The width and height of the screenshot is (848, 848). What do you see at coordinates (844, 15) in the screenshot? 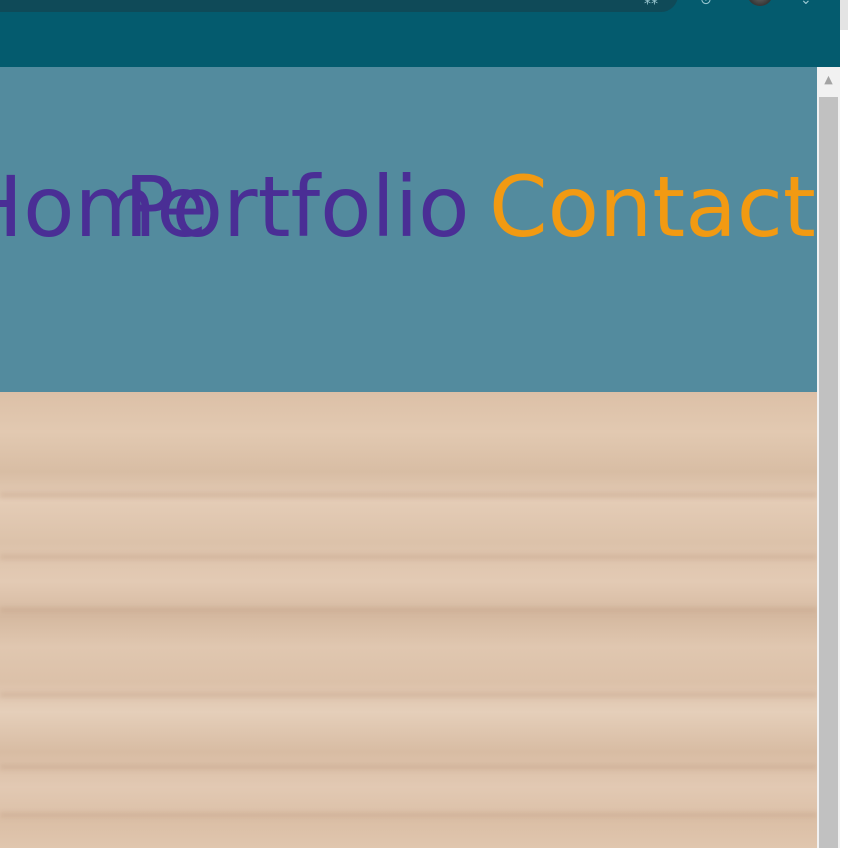
I see `window-edge-top` at bounding box center [844, 15].